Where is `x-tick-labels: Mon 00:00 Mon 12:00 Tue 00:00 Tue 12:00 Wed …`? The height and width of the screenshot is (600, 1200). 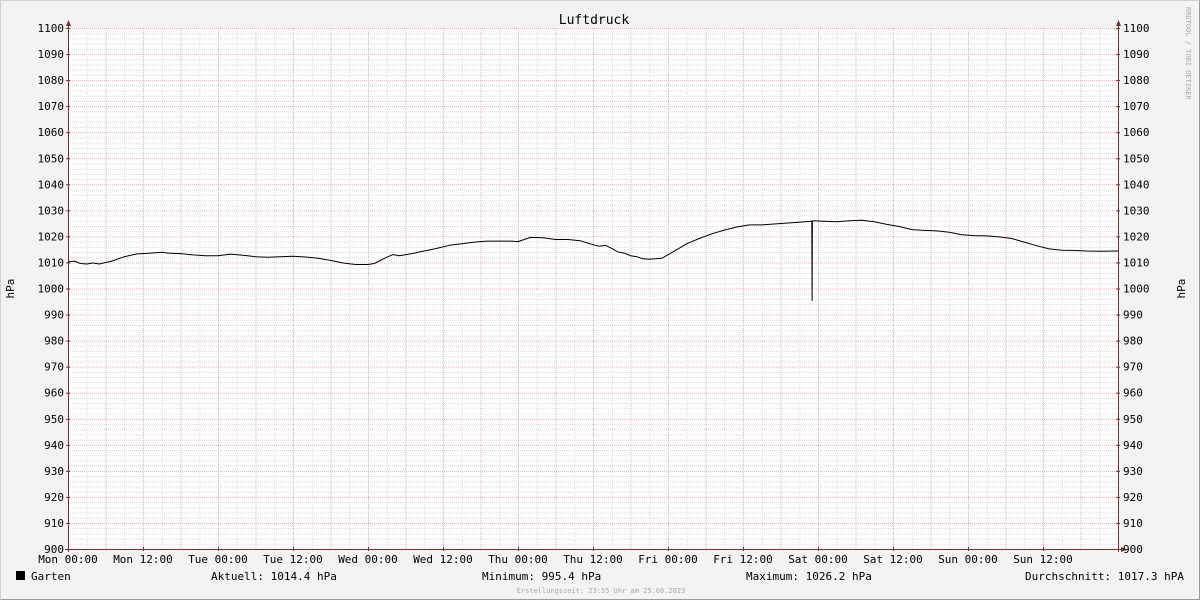 x-tick-labels: Mon 00:00 Mon 12:00 Tue 00:00 Tue 12:00 Wed … is located at coordinates (555, 559).